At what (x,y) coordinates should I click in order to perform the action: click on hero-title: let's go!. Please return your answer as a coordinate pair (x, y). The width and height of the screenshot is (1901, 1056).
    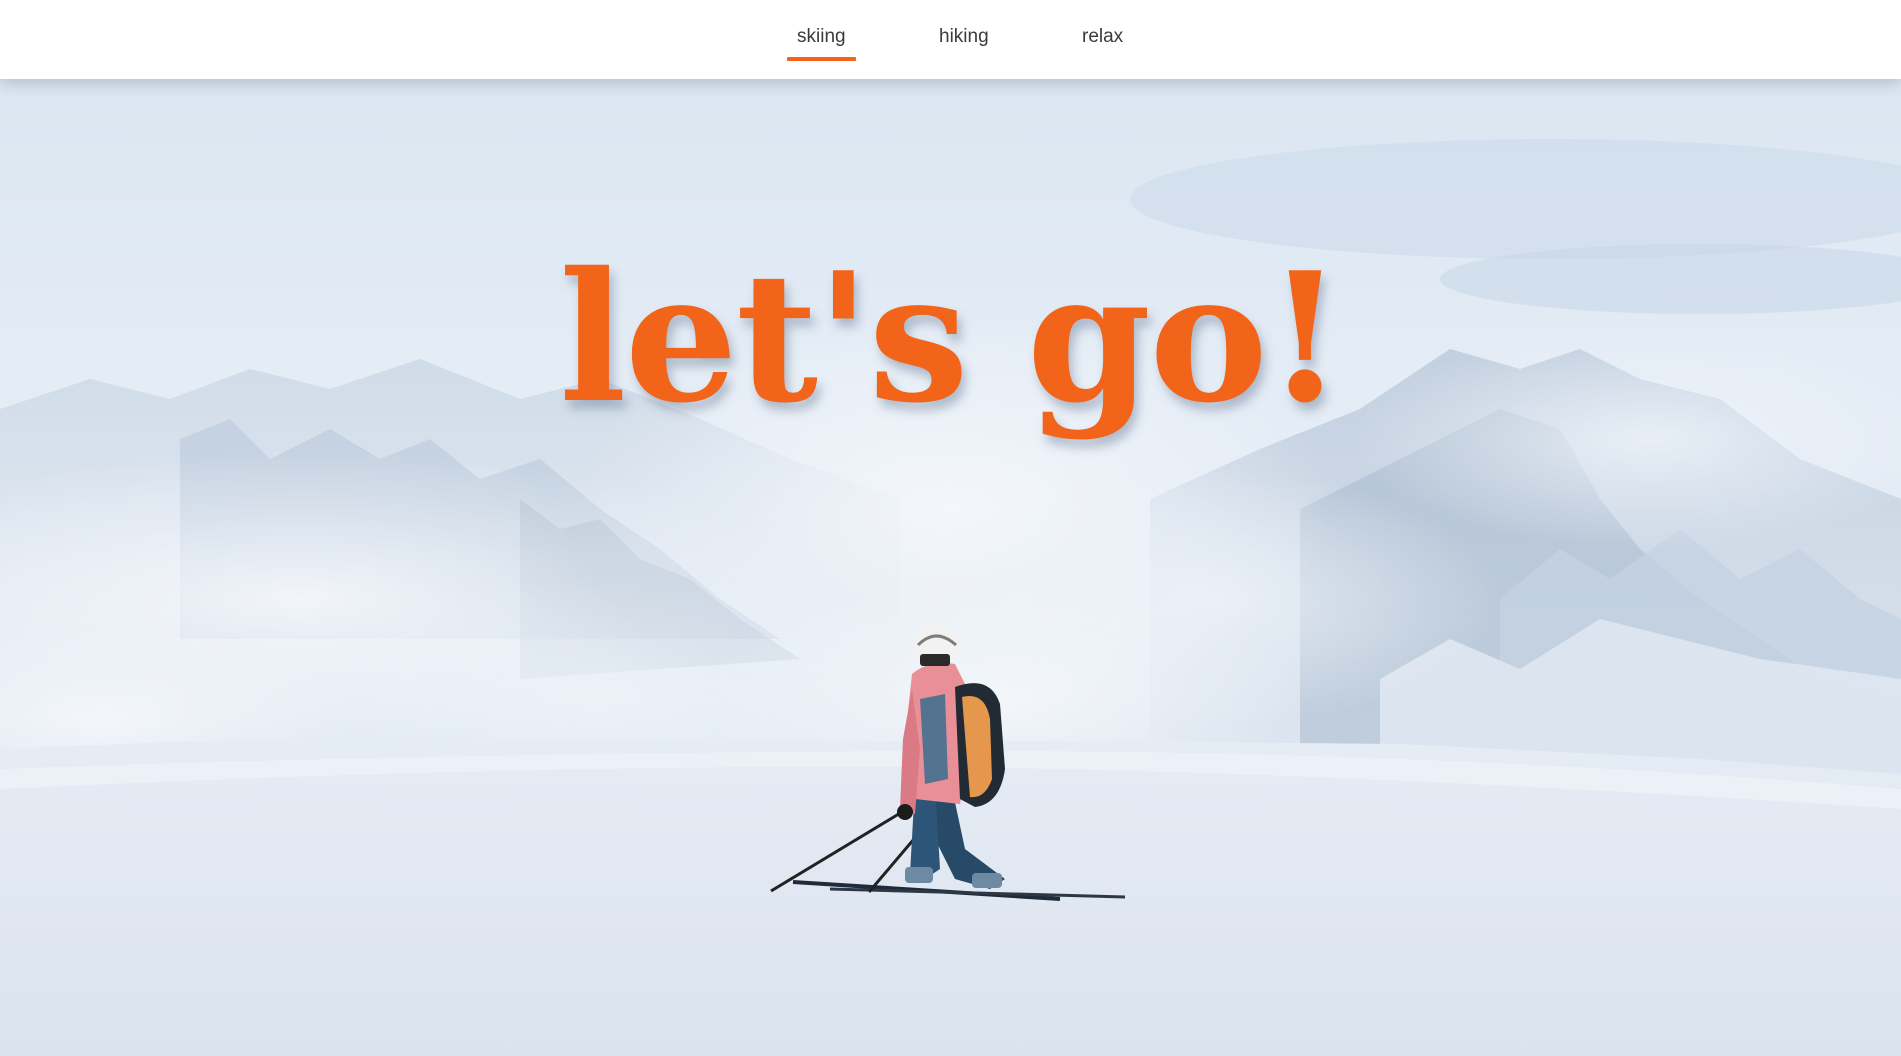
    Looking at the image, I should click on (951, 337).